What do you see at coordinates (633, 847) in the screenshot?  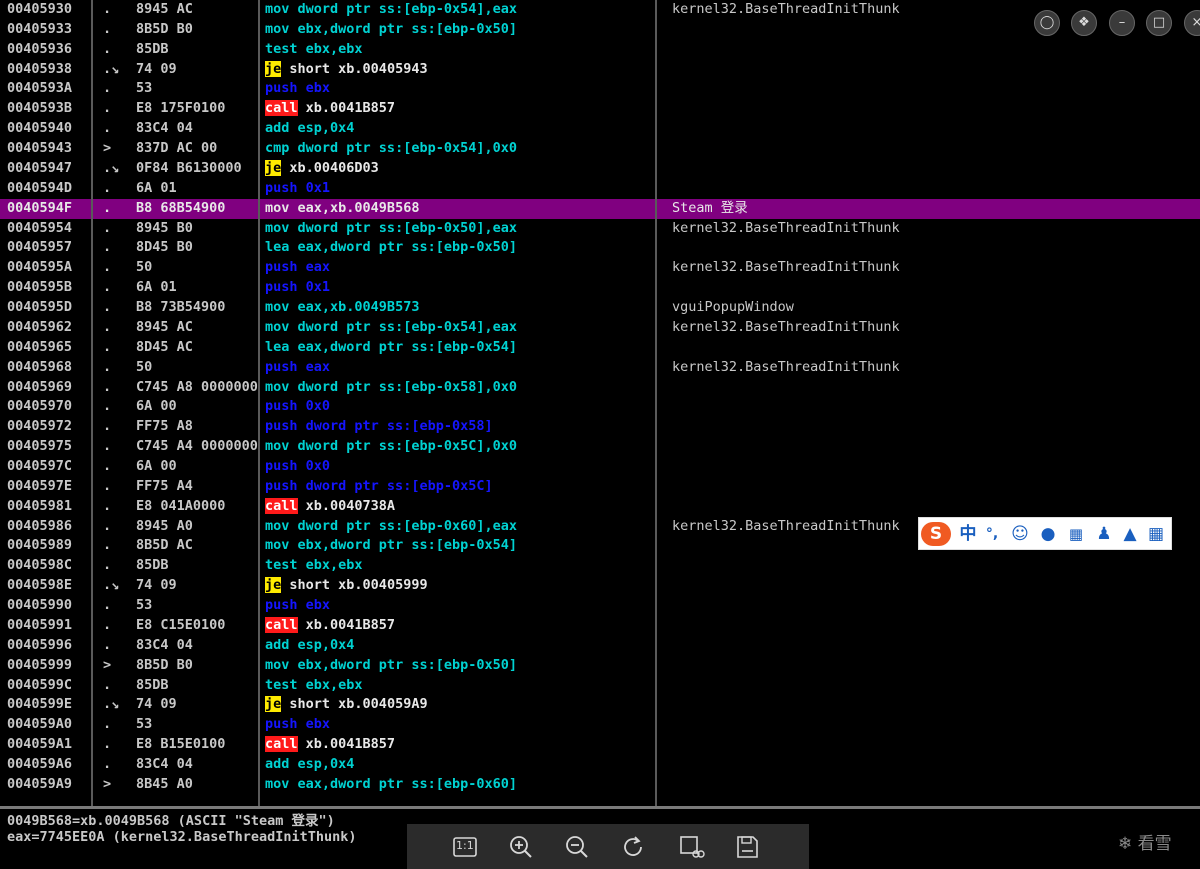 I see `rotate-button` at bounding box center [633, 847].